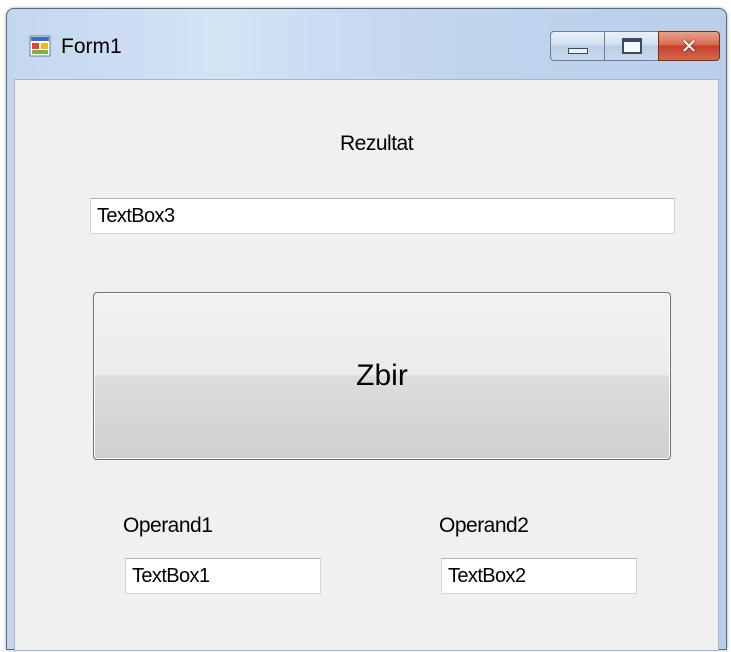  I want to click on close-button: ✕, so click(689, 46).